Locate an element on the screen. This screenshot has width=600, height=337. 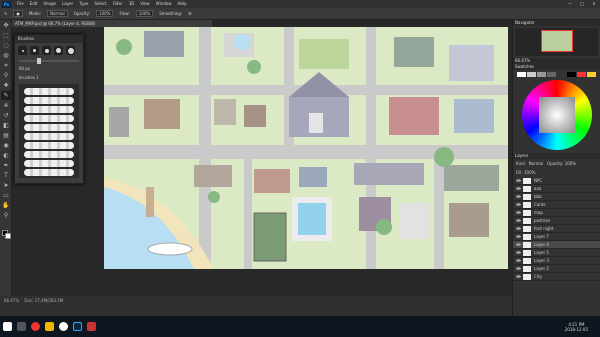
layer-row: Layer 7 is located at coordinates (556, 237).